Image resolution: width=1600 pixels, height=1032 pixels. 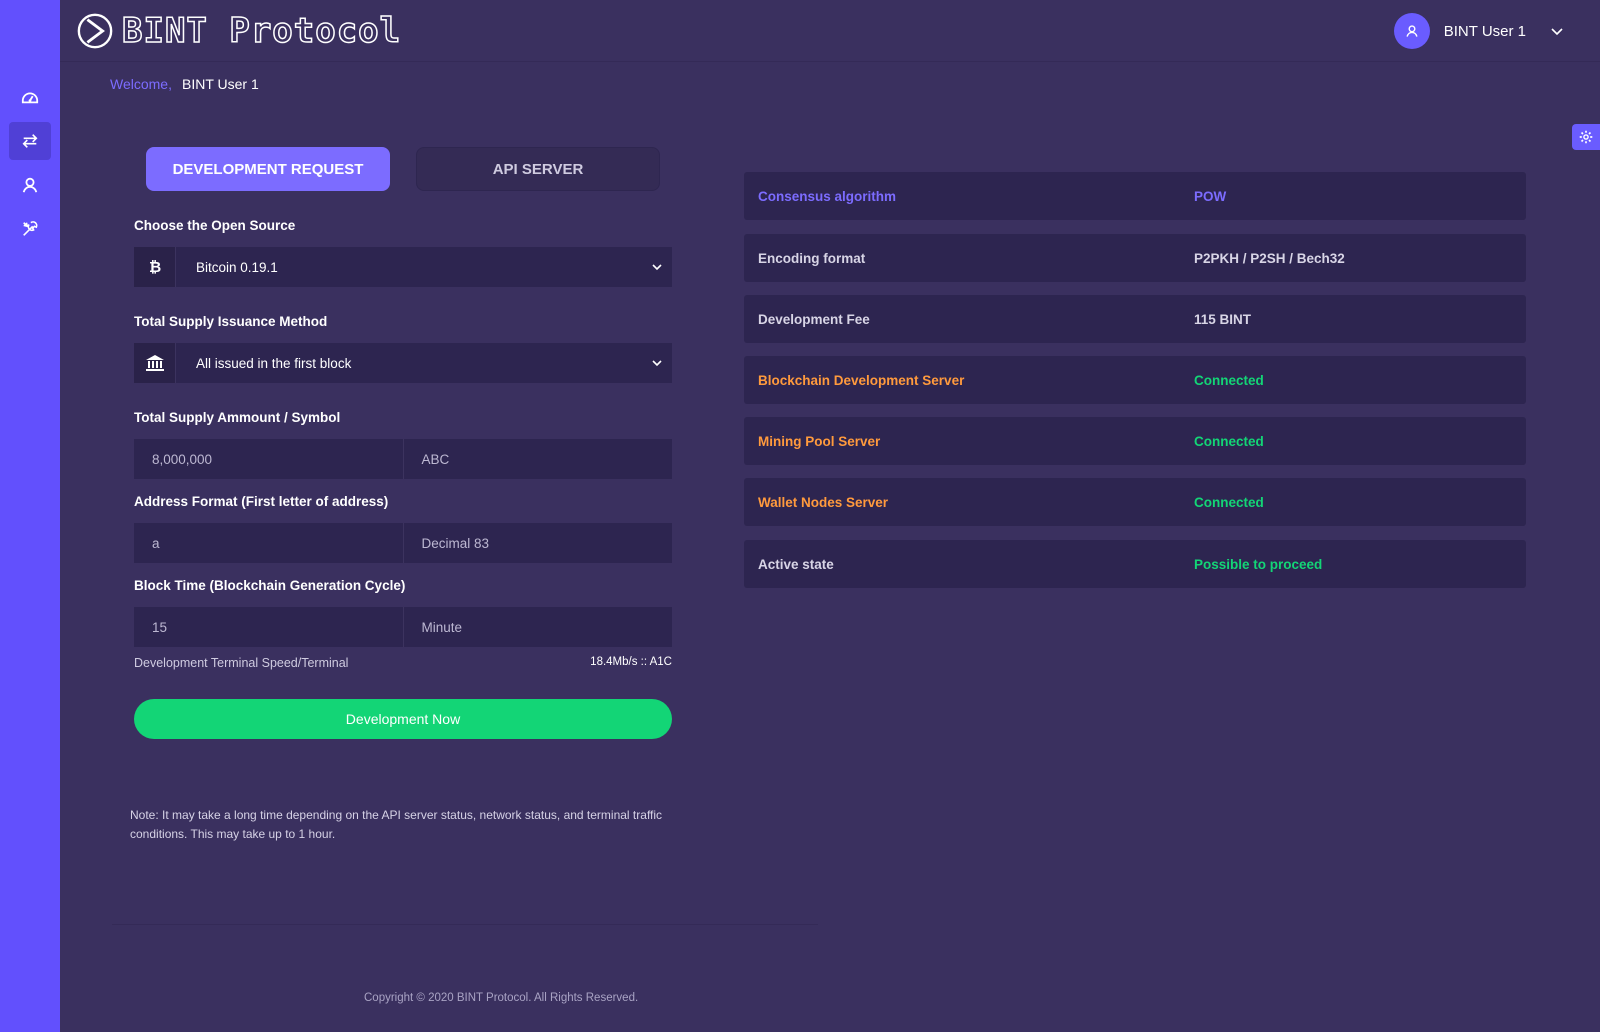 I want to click on status-key: Encoding format, so click(x=812, y=258).